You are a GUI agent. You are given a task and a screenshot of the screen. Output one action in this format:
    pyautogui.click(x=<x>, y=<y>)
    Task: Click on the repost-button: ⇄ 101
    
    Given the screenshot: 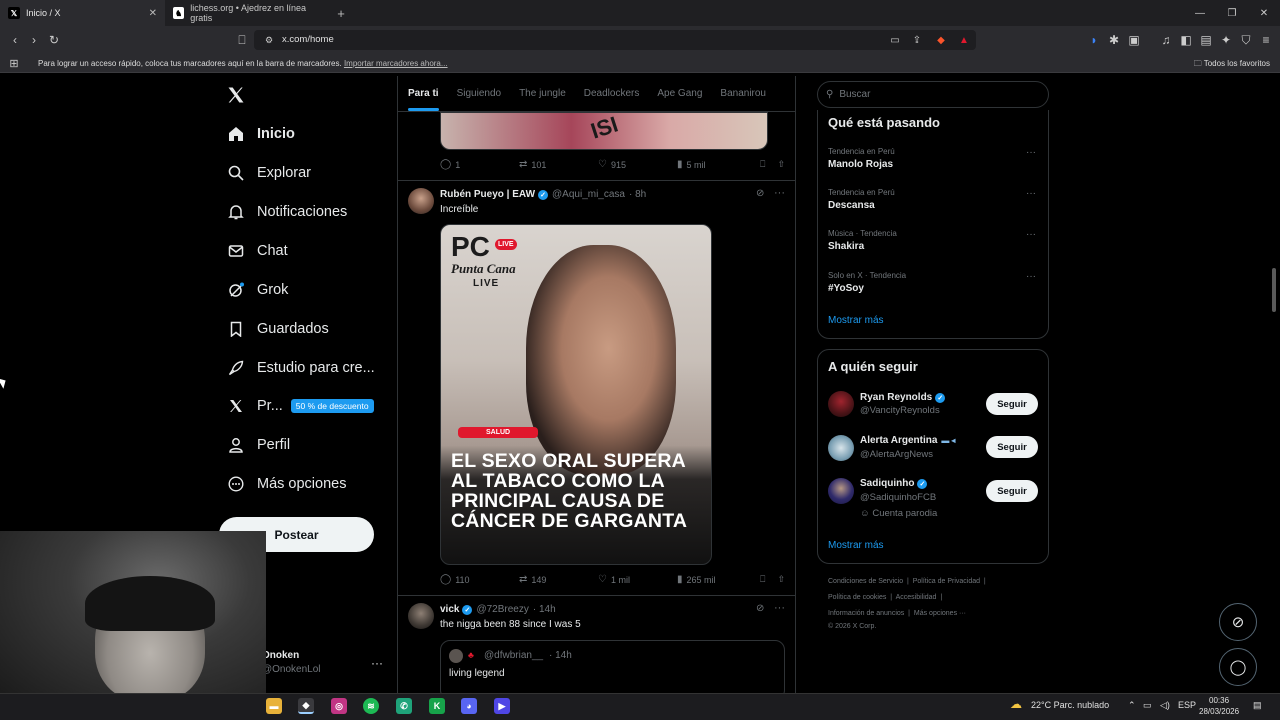 What is the action you would take?
    pyautogui.click(x=558, y=164)
    